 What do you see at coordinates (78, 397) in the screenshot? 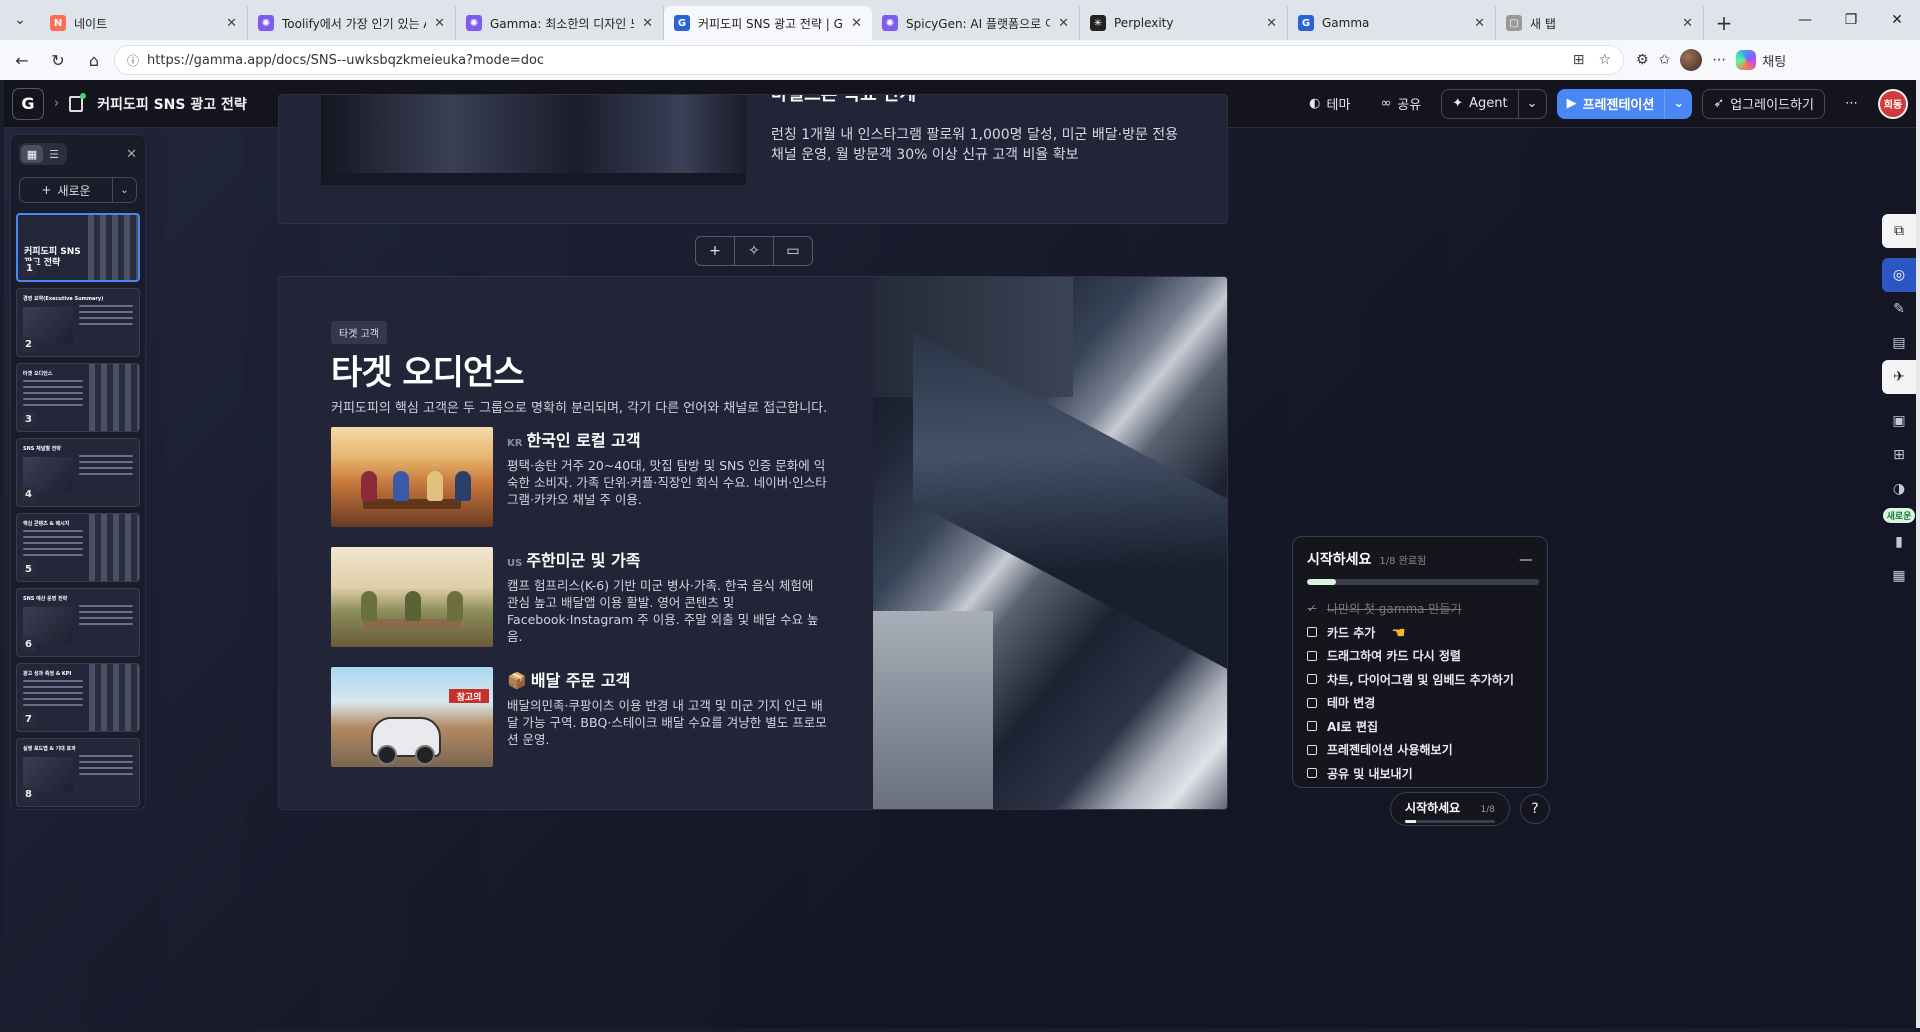
I see `card-thumbnail: 타겟 오디언스 3` at bounding box center [78, 397].